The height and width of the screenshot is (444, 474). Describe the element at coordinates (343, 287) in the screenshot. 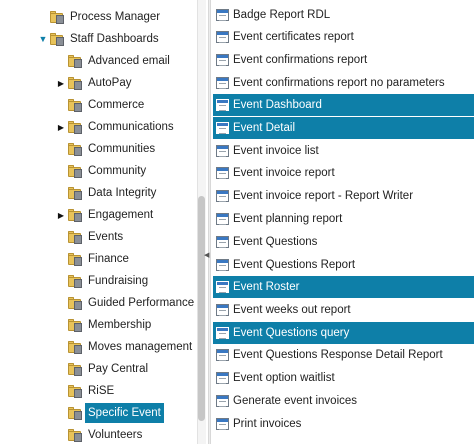

I see `report-item-selected: Event Roster` at that location.